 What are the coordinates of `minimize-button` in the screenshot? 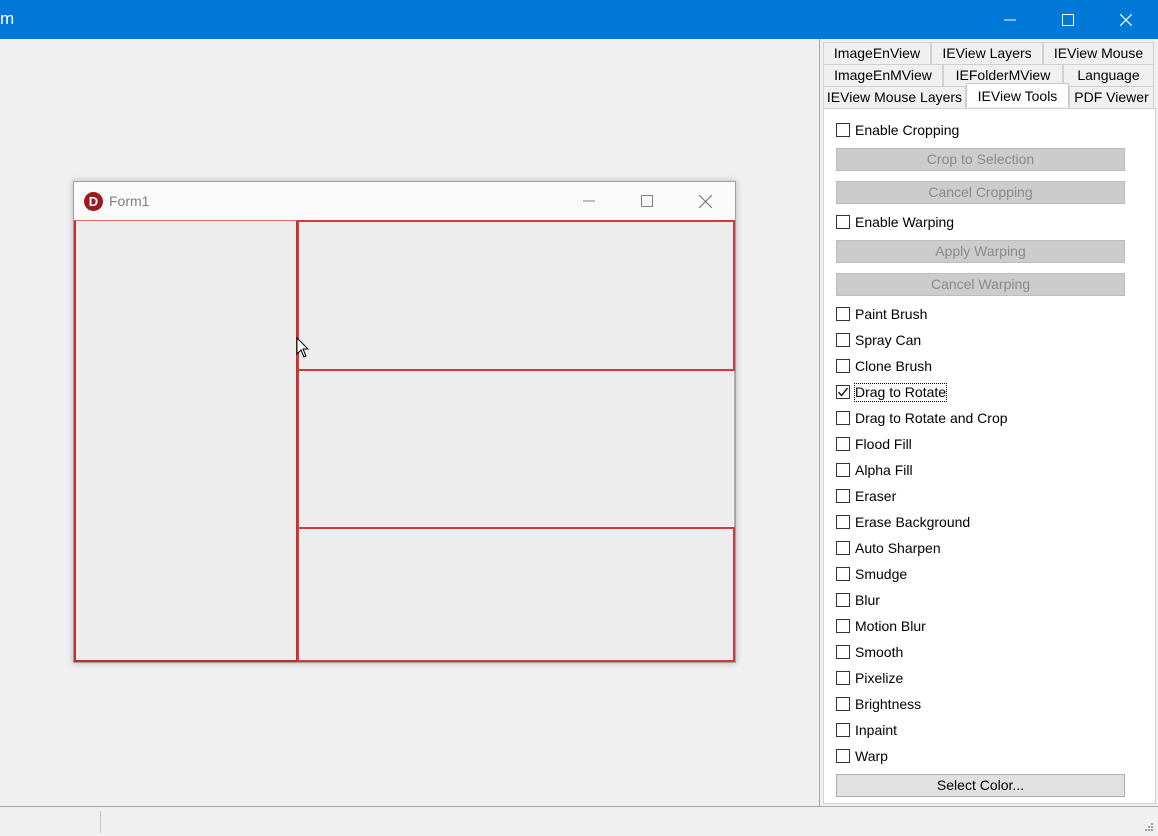 It's located at (1010, 19).